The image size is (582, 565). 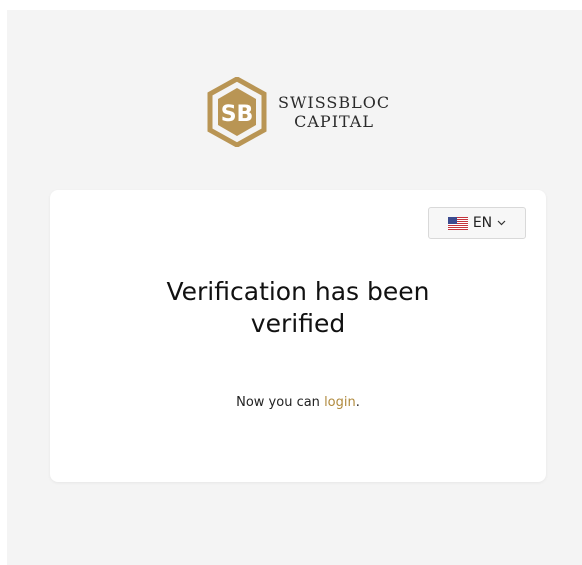 I want to click on title-line-2: verified, so click(x=298, y=323).